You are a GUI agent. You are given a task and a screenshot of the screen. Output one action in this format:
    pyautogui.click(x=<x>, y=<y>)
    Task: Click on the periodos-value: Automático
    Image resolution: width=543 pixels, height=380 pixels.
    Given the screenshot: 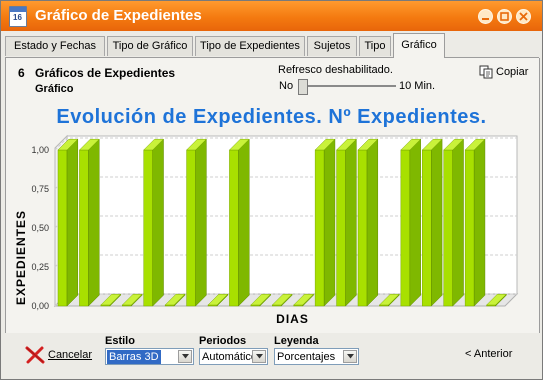 What is the action you would take?
    pyautogui.click(x=227, y=357)
    